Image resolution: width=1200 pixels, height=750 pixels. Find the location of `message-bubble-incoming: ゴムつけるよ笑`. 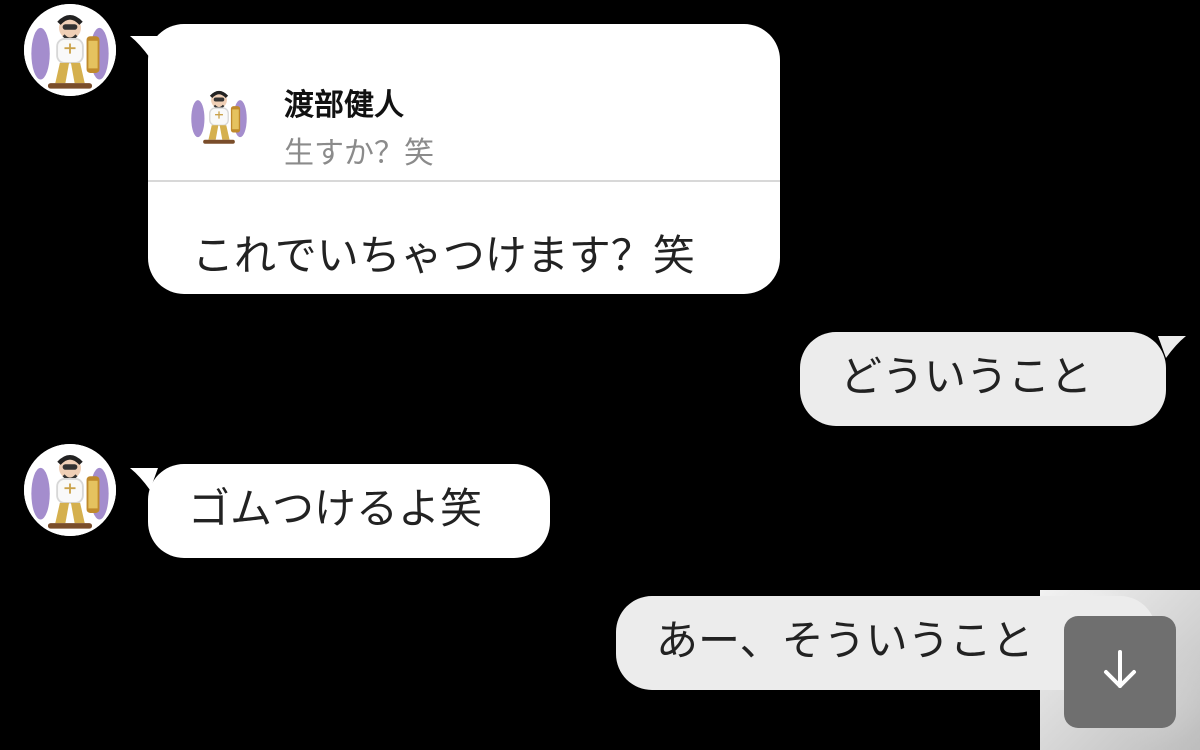

message-bubble-incoming: ゴムつけるよ笑 is located at coordinates (349, 511).